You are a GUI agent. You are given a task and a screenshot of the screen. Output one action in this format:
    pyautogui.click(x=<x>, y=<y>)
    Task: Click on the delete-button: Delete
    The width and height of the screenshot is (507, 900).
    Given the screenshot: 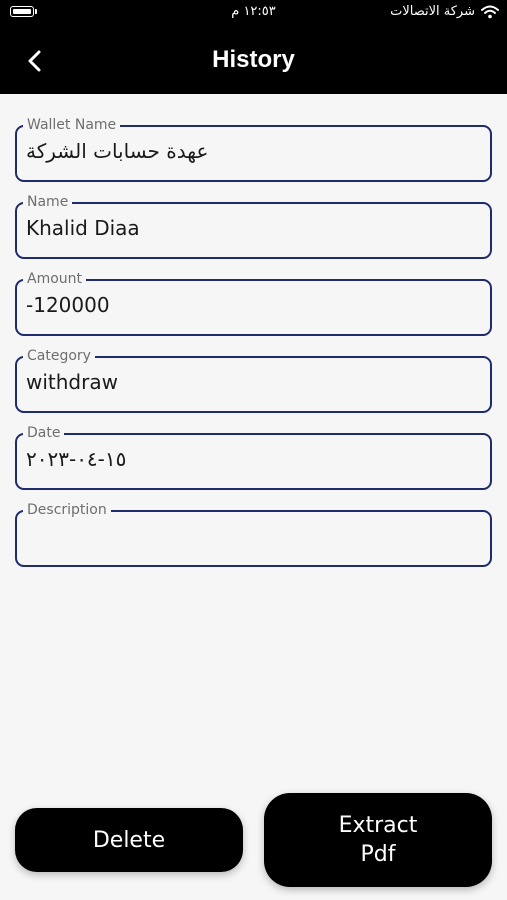 What is the action you would take?
    pyautogui.click(x=129, y=840)
    